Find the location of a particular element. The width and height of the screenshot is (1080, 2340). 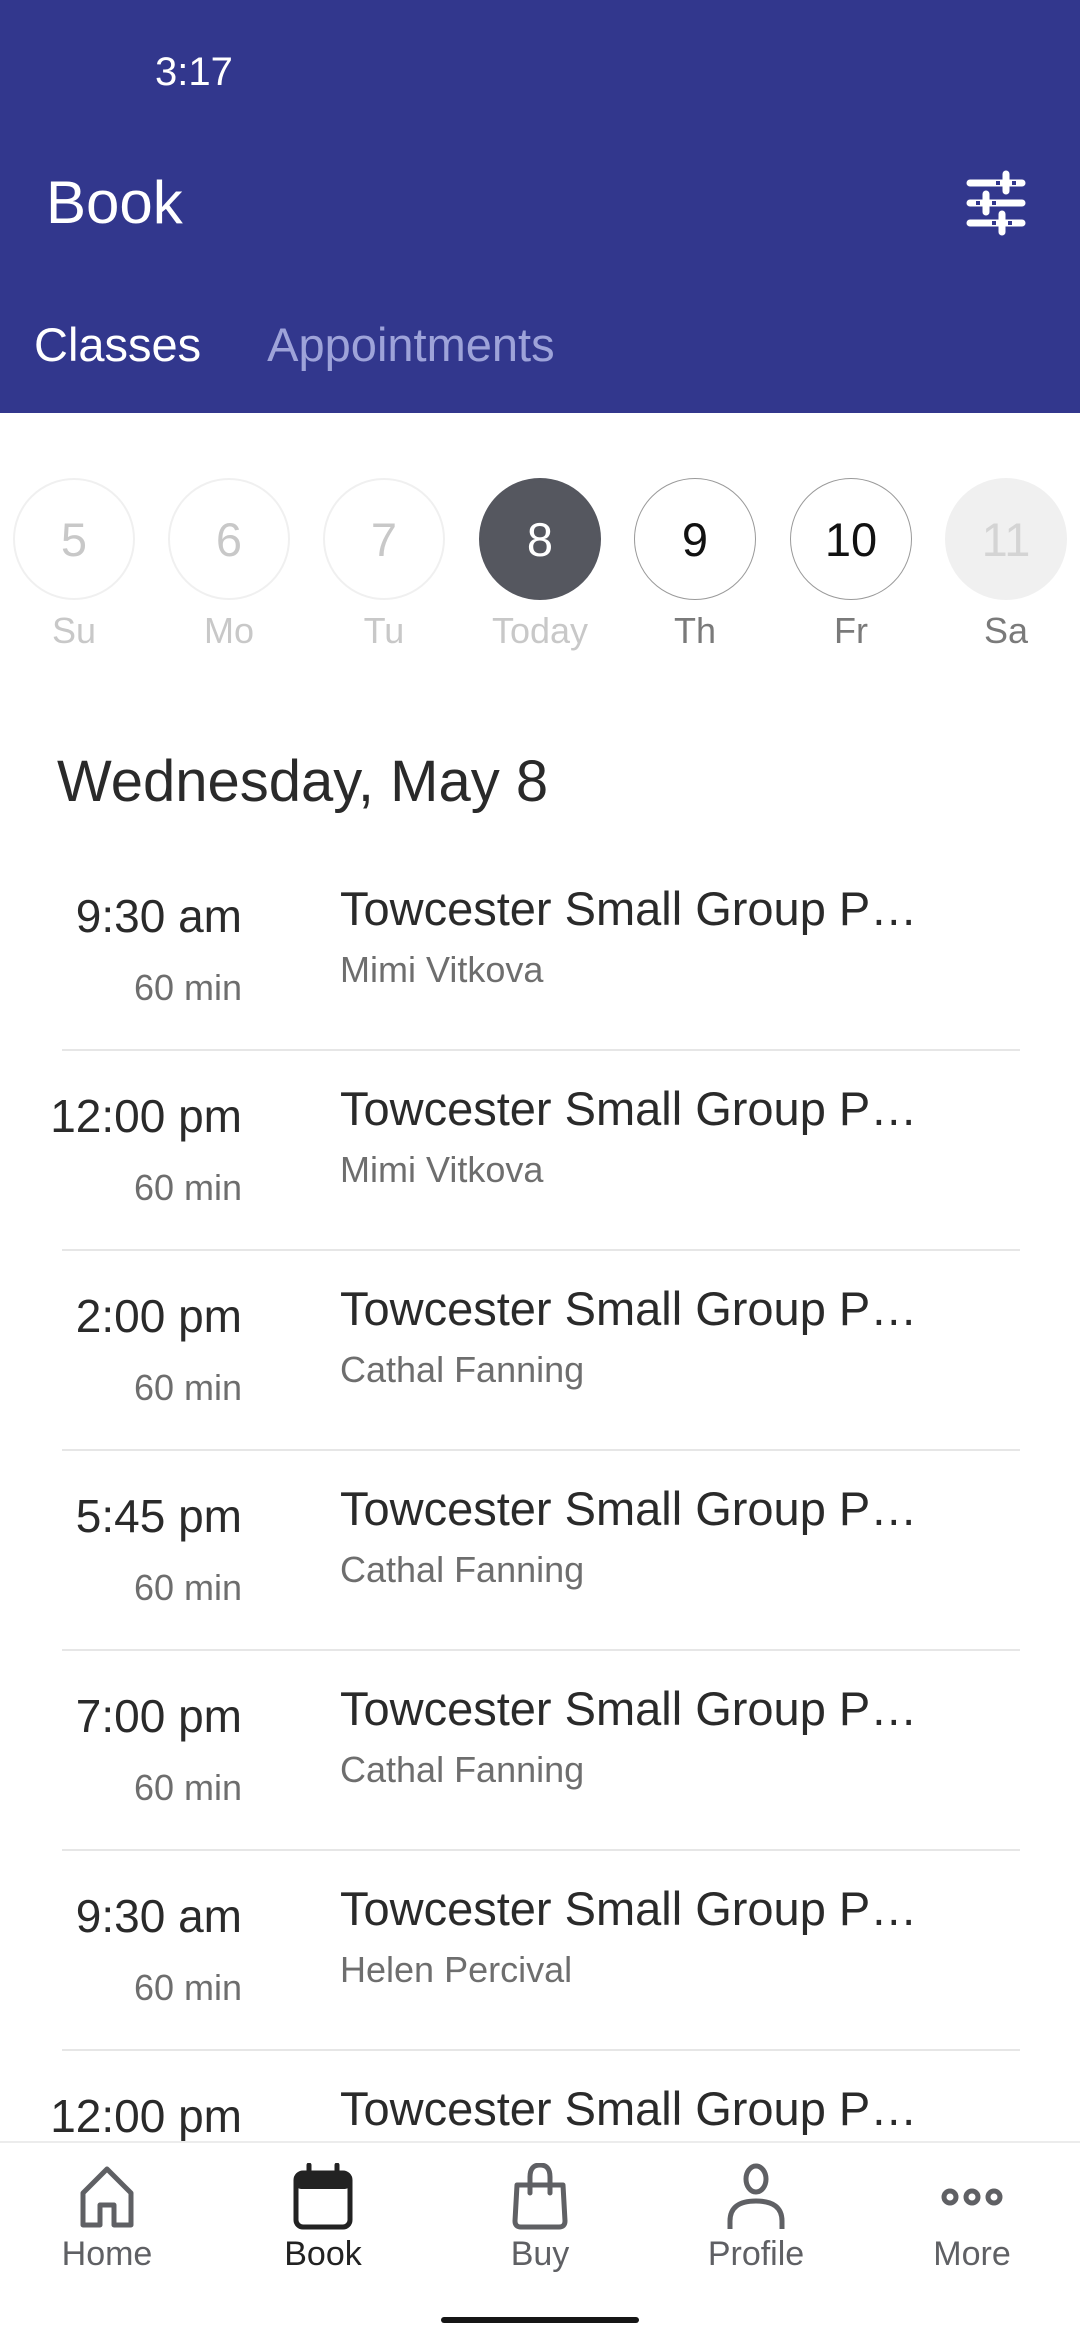

nav-label: Home is located at coordinates (107, 2254).